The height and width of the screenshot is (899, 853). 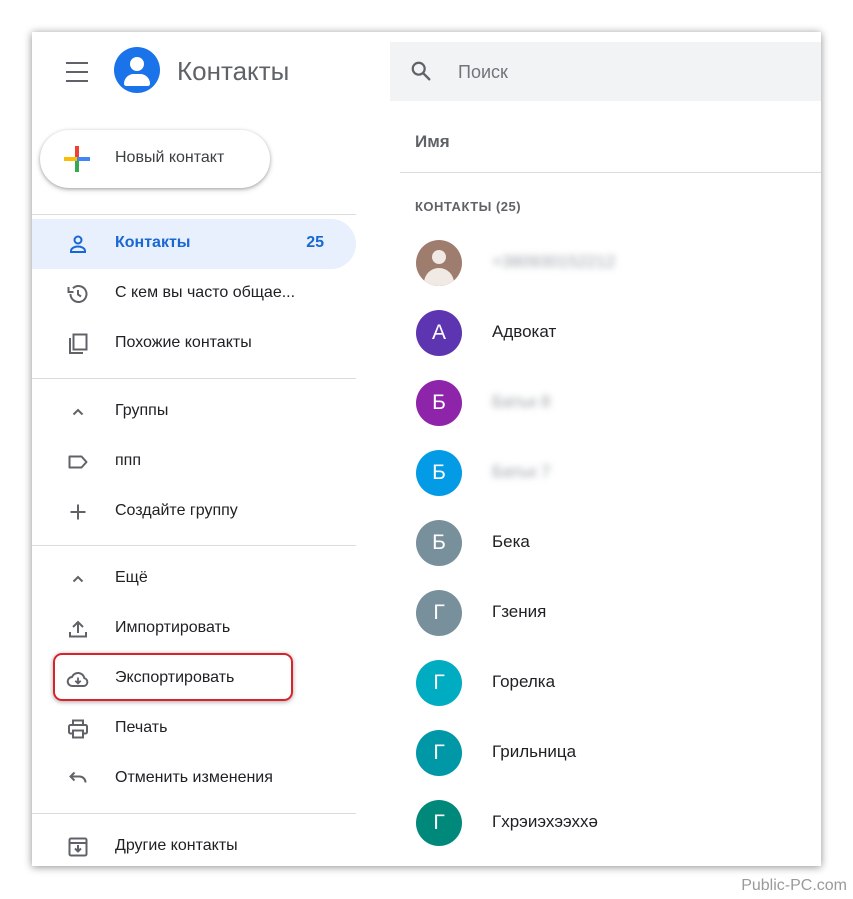 I want to click on search-input, so click(x=623, y=72).